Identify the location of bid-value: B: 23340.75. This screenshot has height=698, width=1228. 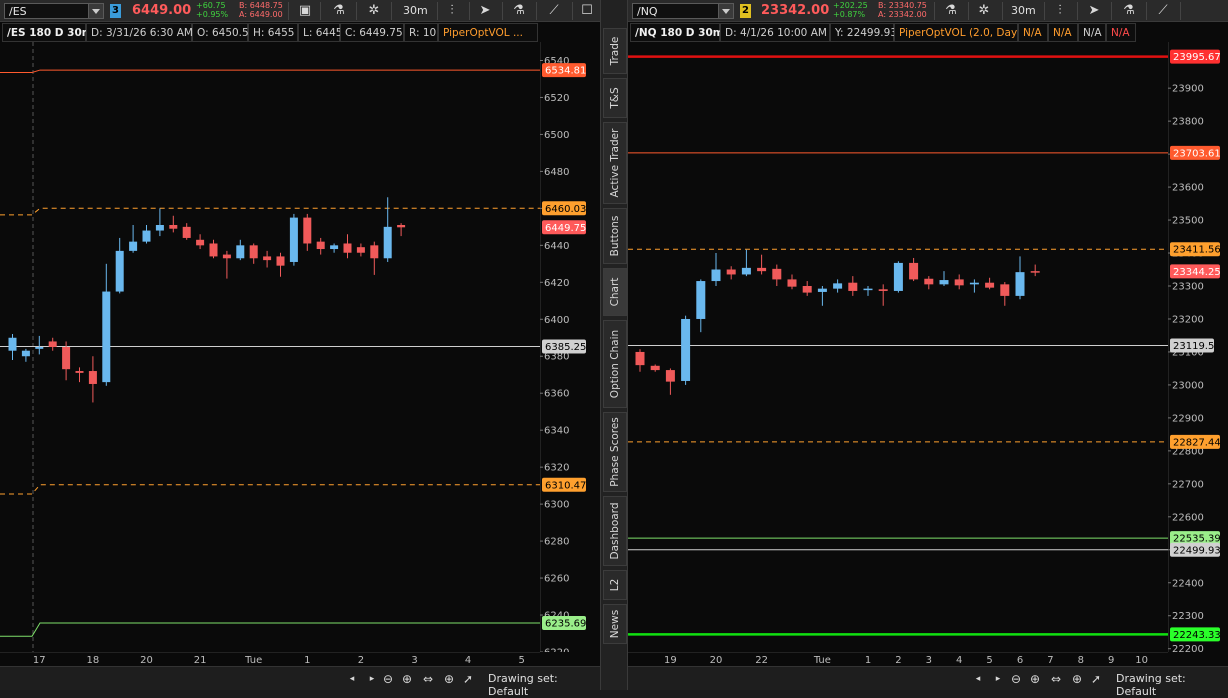
(902, 5).